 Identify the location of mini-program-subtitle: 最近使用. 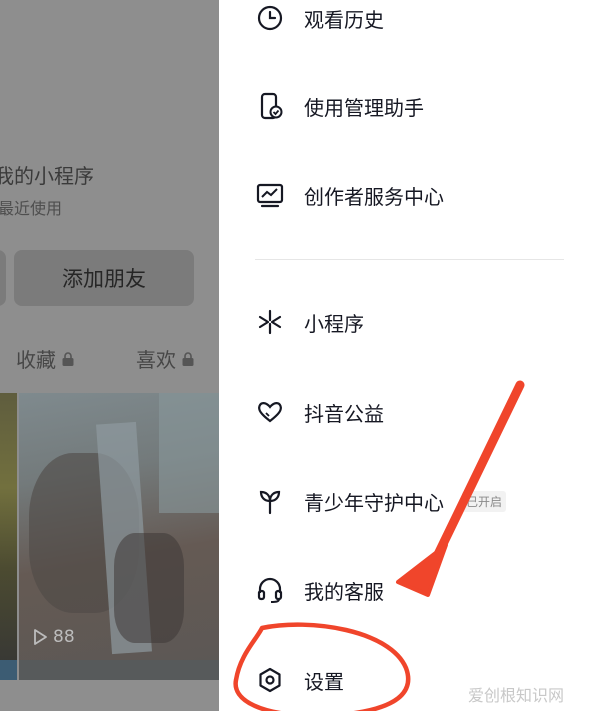
(31, 208).